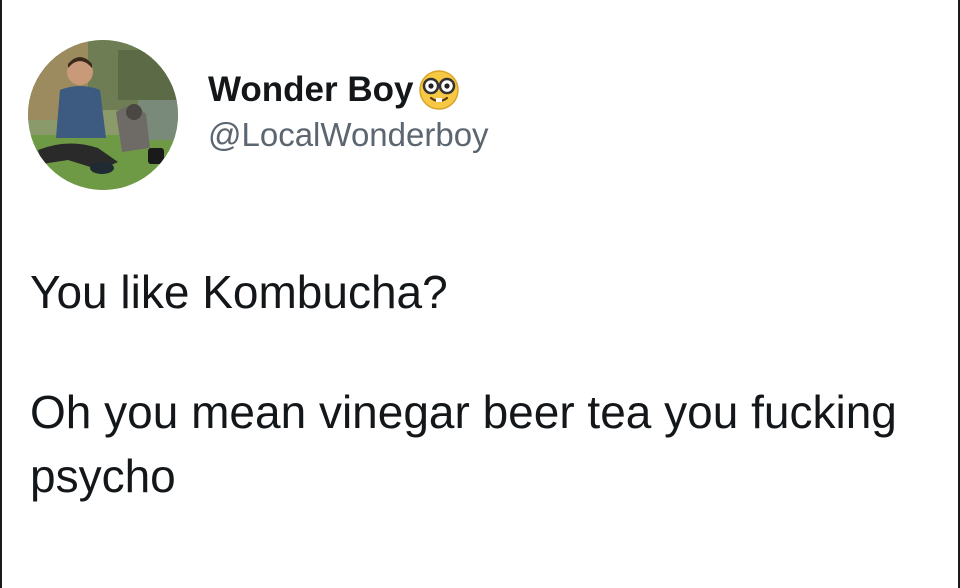  What do you see at coordinates (239, 292) in the screenshot?
I see `tweet-text-line: You like Kombucha?` at bounding box center [239, 292].